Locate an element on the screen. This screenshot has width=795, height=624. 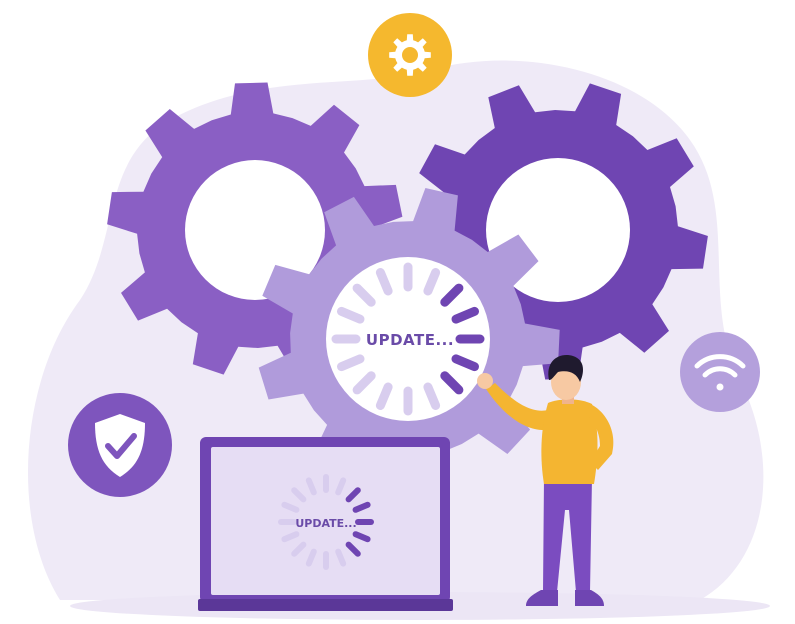
pointing-hand is located at coordinates (485, 381).